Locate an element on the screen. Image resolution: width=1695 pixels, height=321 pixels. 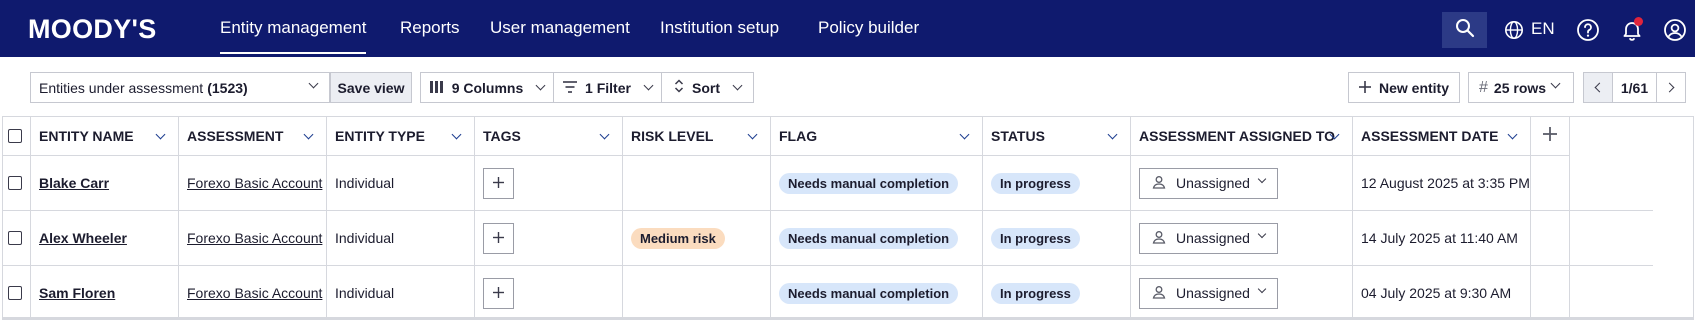
entity-name-link: Sam Floren is located at coordinates (77, 293).